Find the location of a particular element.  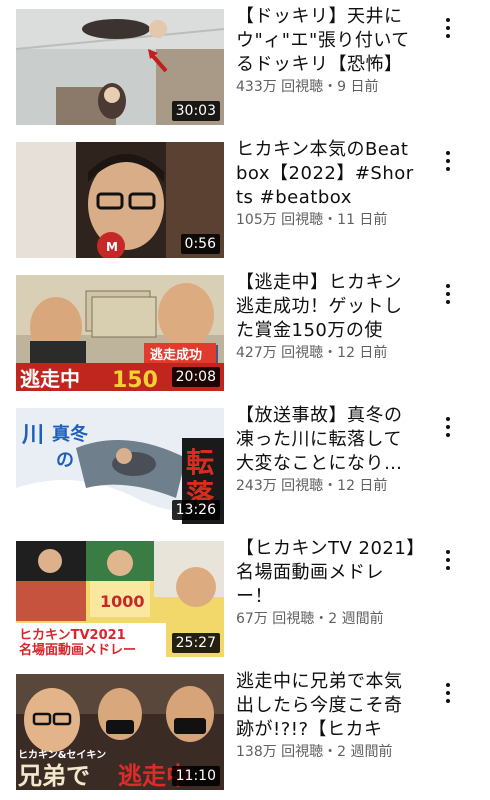

svg-text: ヒカキン&セイキン is located at coordinates (62, 755).